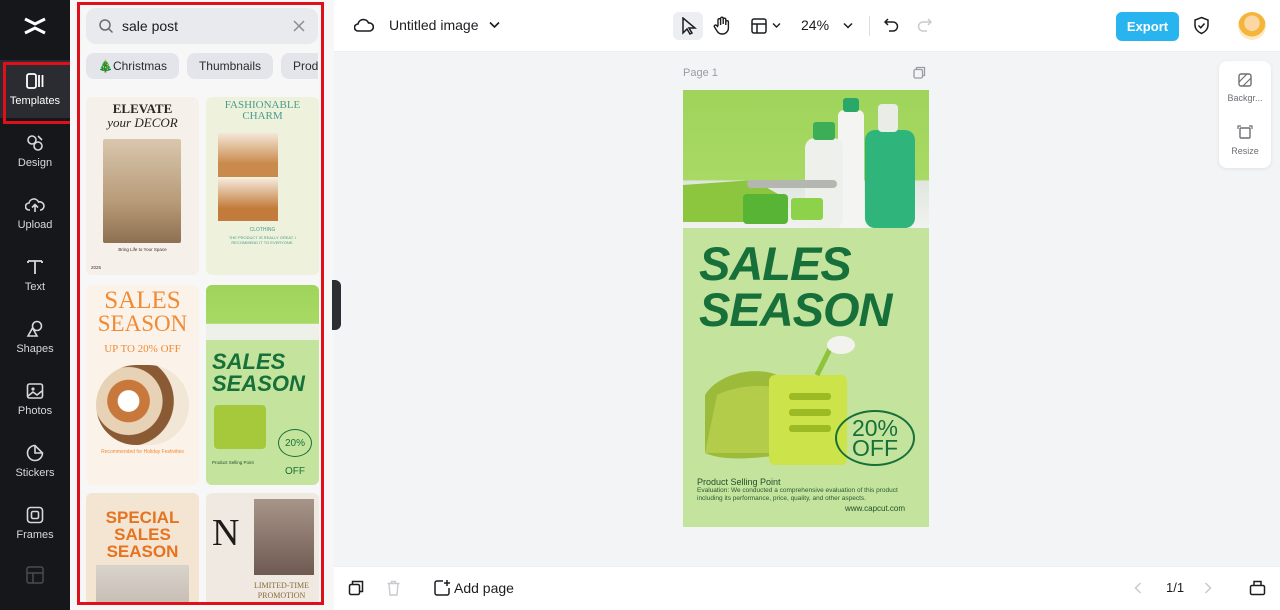 This screenshot has height=610, width=1280. What do you see at coordinates (722, 25) in the screenshot?
I see `hand-tool-icon` at bounding box center [722, 25].